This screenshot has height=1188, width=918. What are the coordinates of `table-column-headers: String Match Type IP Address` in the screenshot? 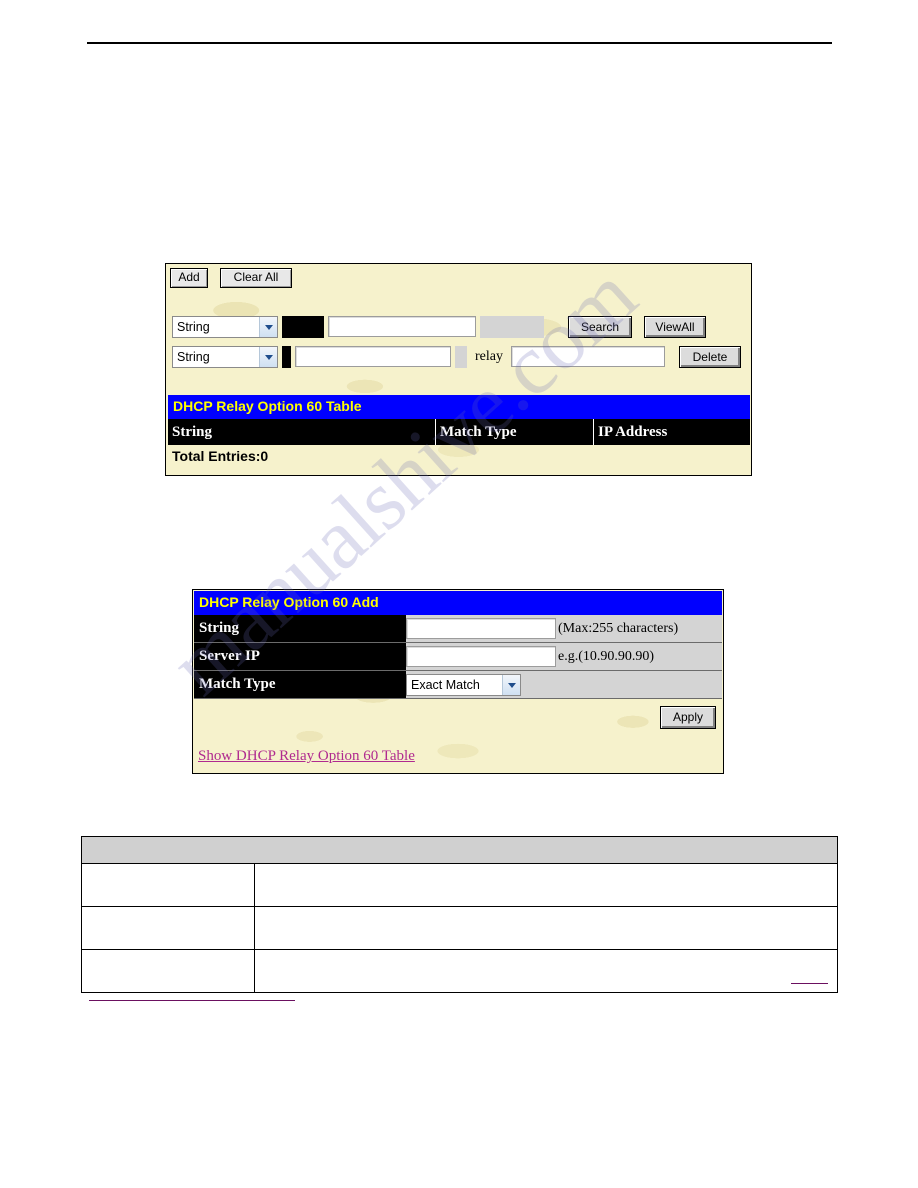 It's located at (459, 432).